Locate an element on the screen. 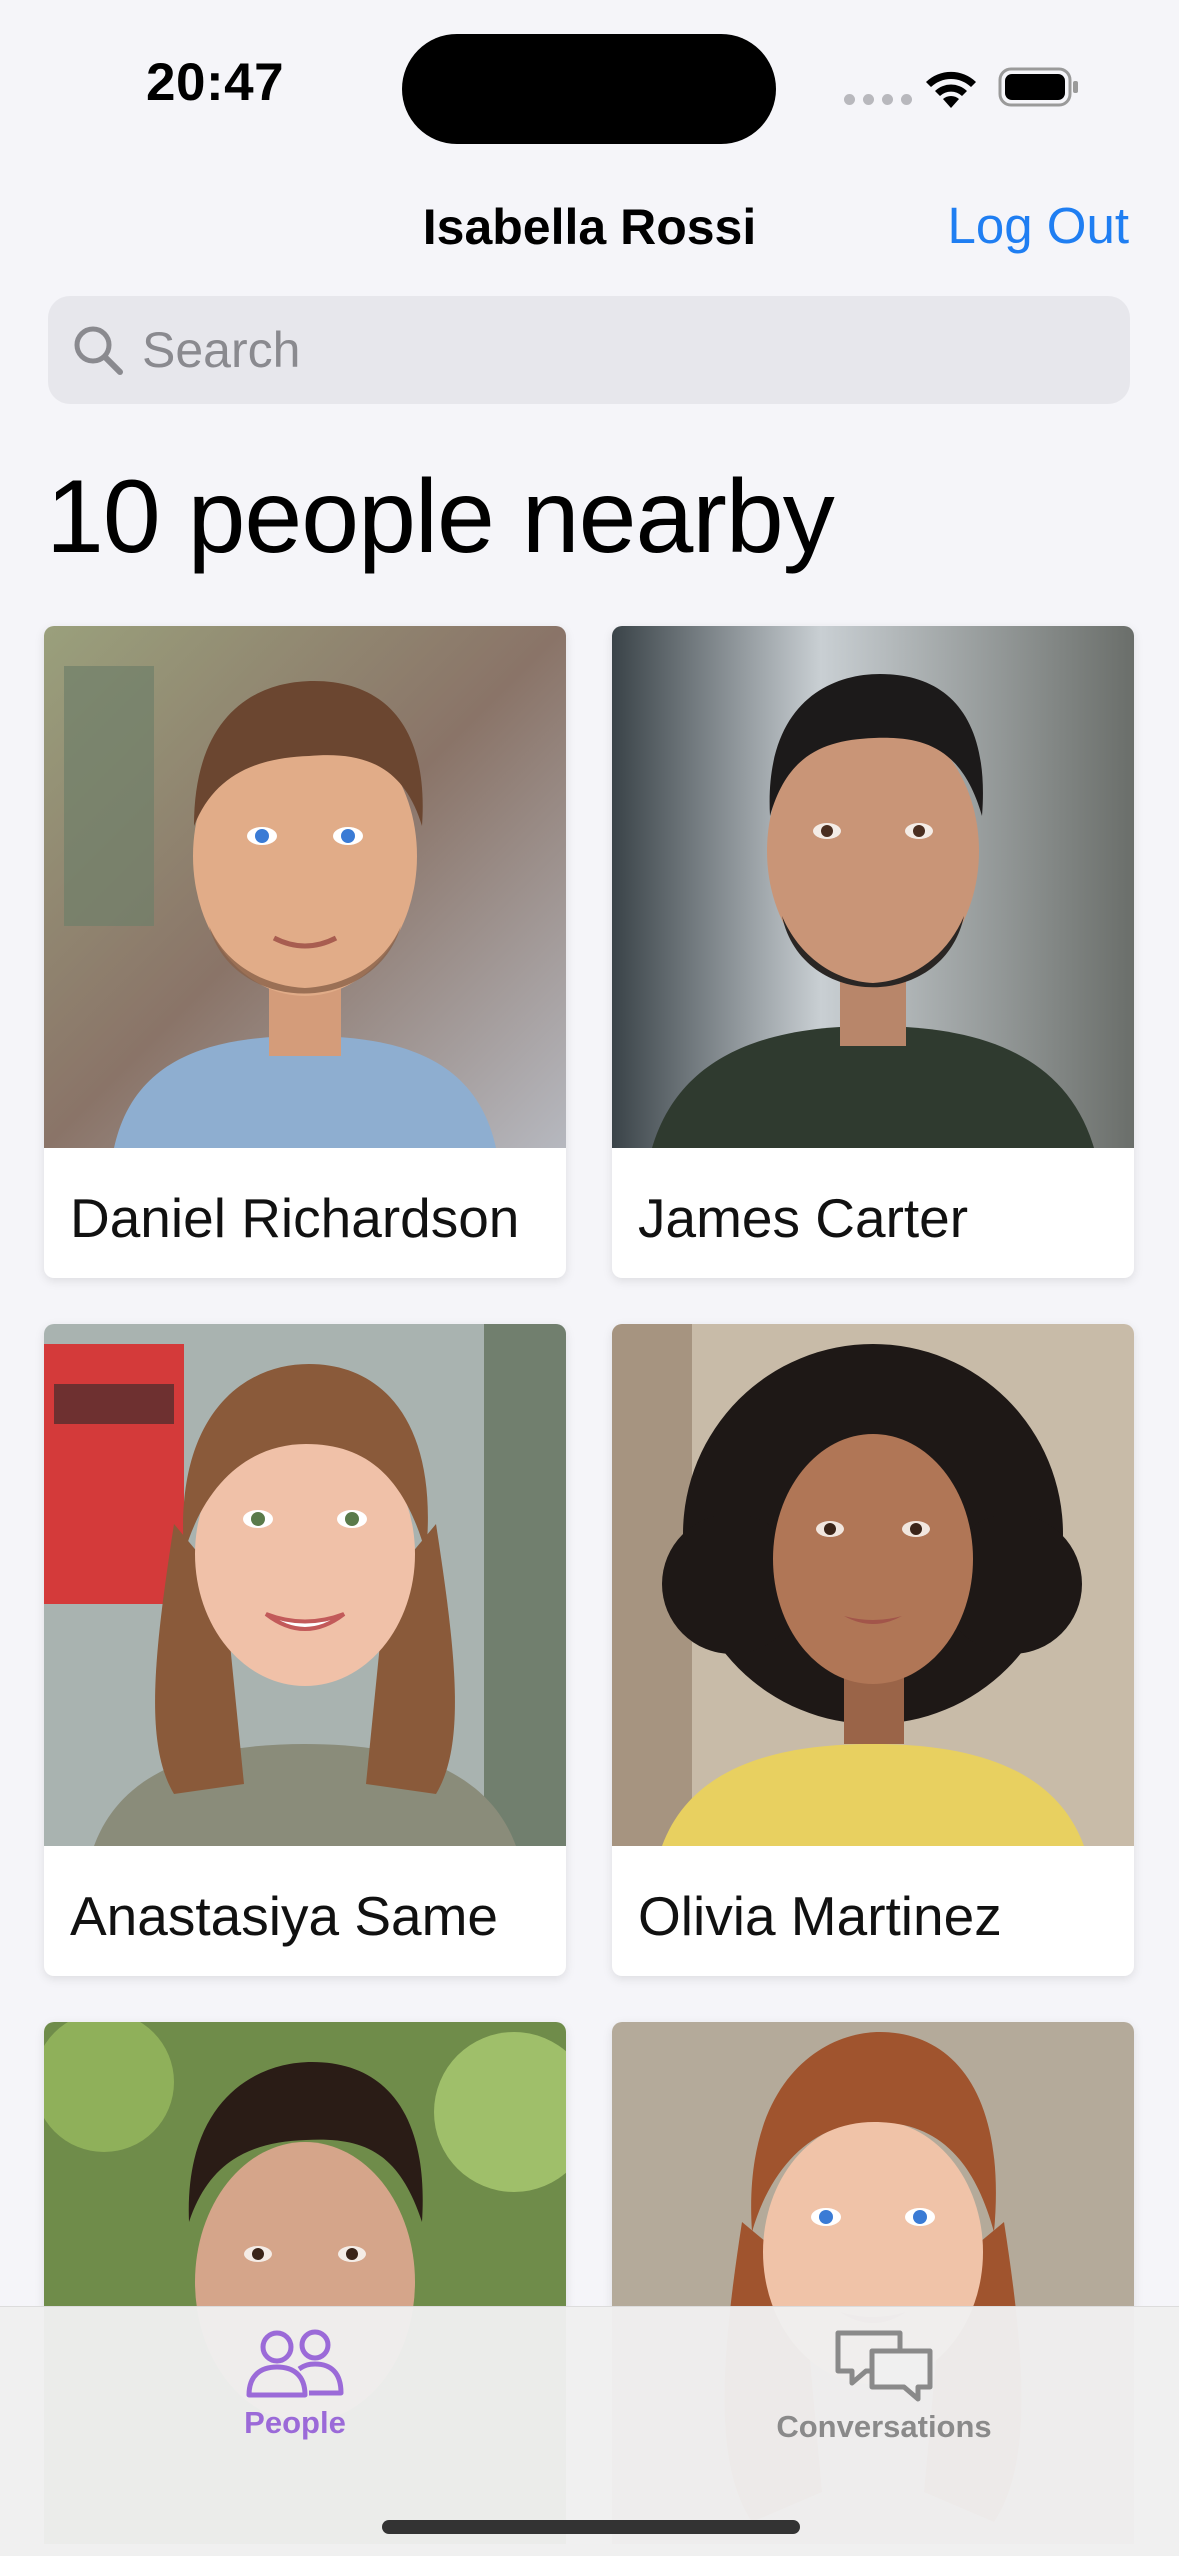  cellular-signal-icon is located at coordinates (878, 99).